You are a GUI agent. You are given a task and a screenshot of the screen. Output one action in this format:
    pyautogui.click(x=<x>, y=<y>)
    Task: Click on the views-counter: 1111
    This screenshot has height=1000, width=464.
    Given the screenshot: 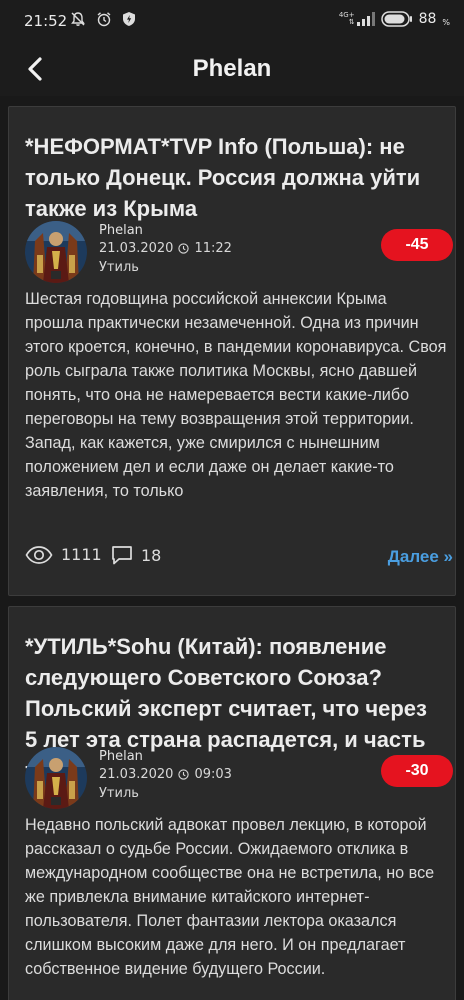 What is the action you would take?
    pyautogui.click(x=63, y=554)
    